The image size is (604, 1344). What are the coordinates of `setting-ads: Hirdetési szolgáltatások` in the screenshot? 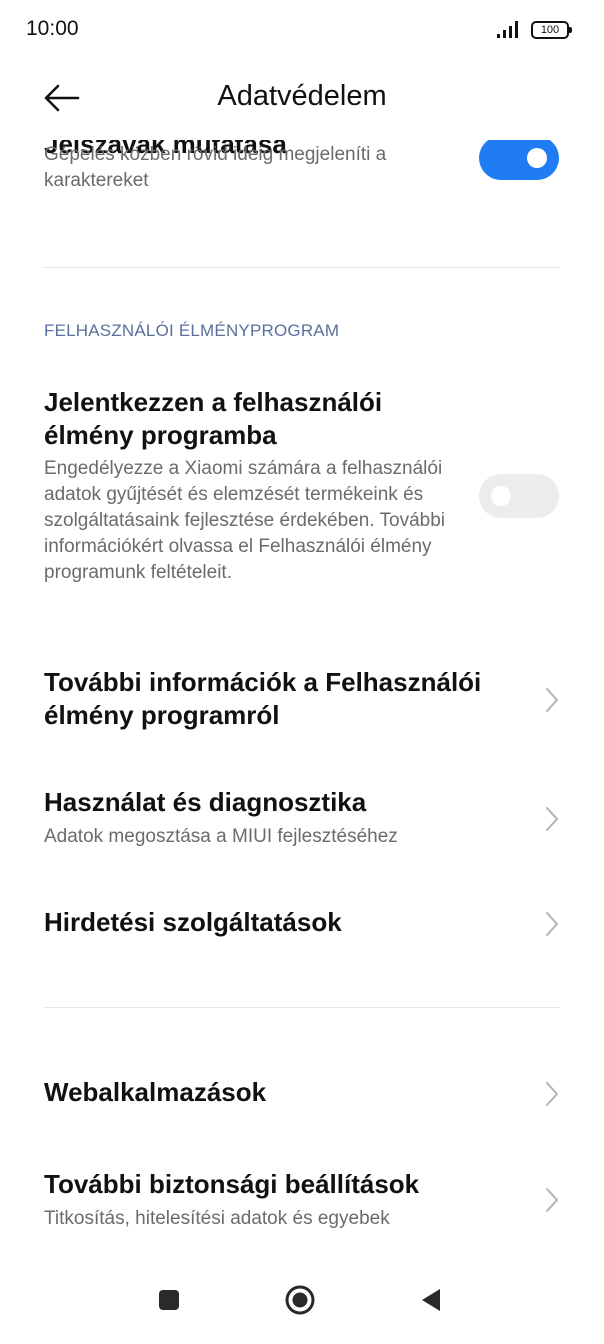 It's located at (302, 925).